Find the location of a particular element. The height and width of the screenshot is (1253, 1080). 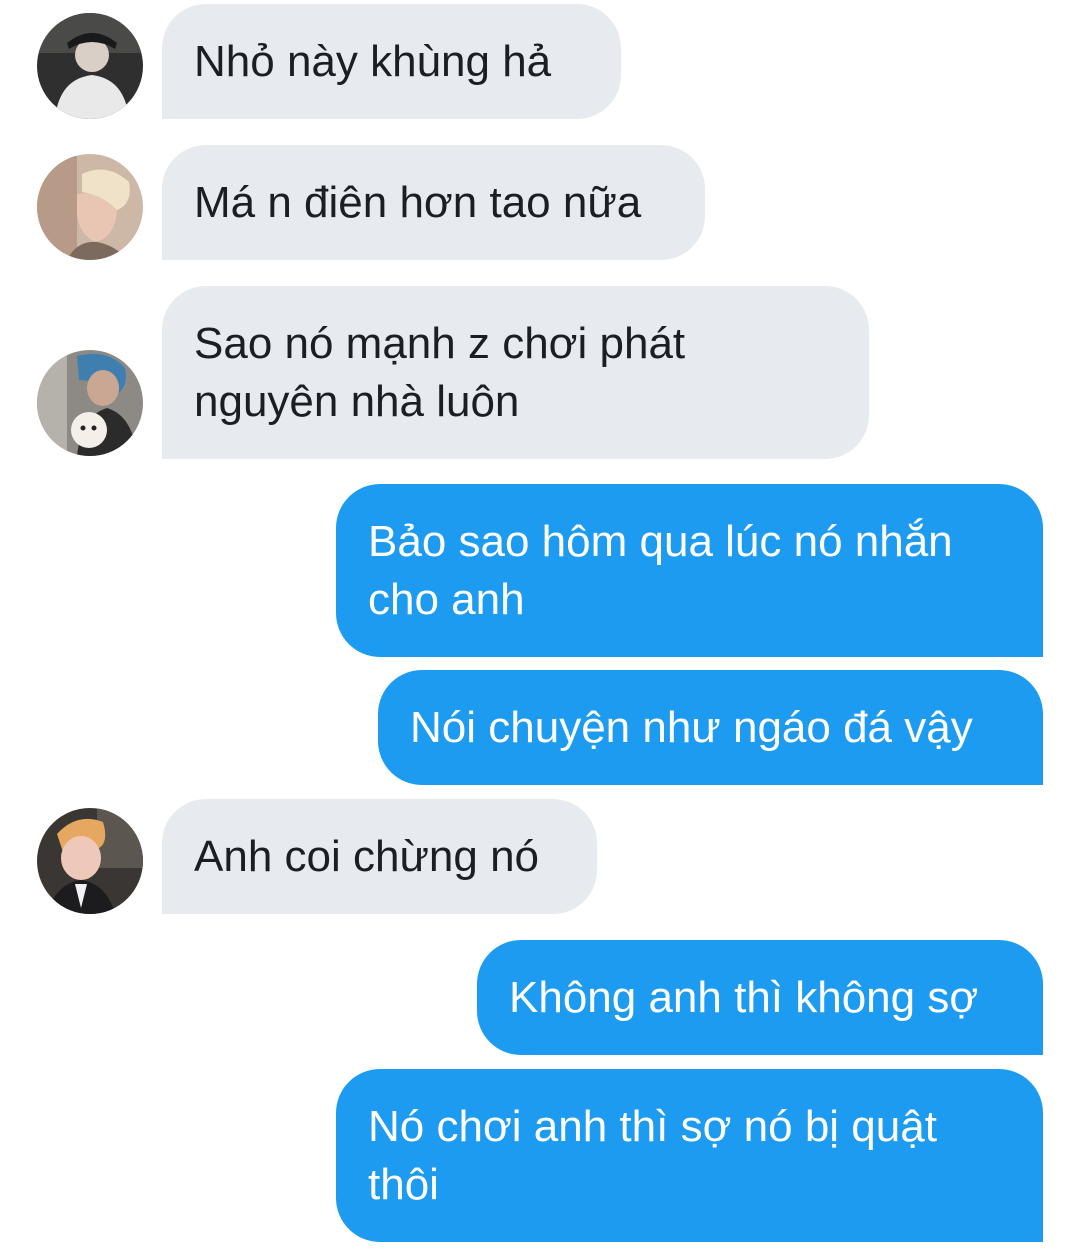

message-bubble-outgoing: Nó chơi anh thì sợ nó bị quật thôi is located at coordinates (689, 1155).